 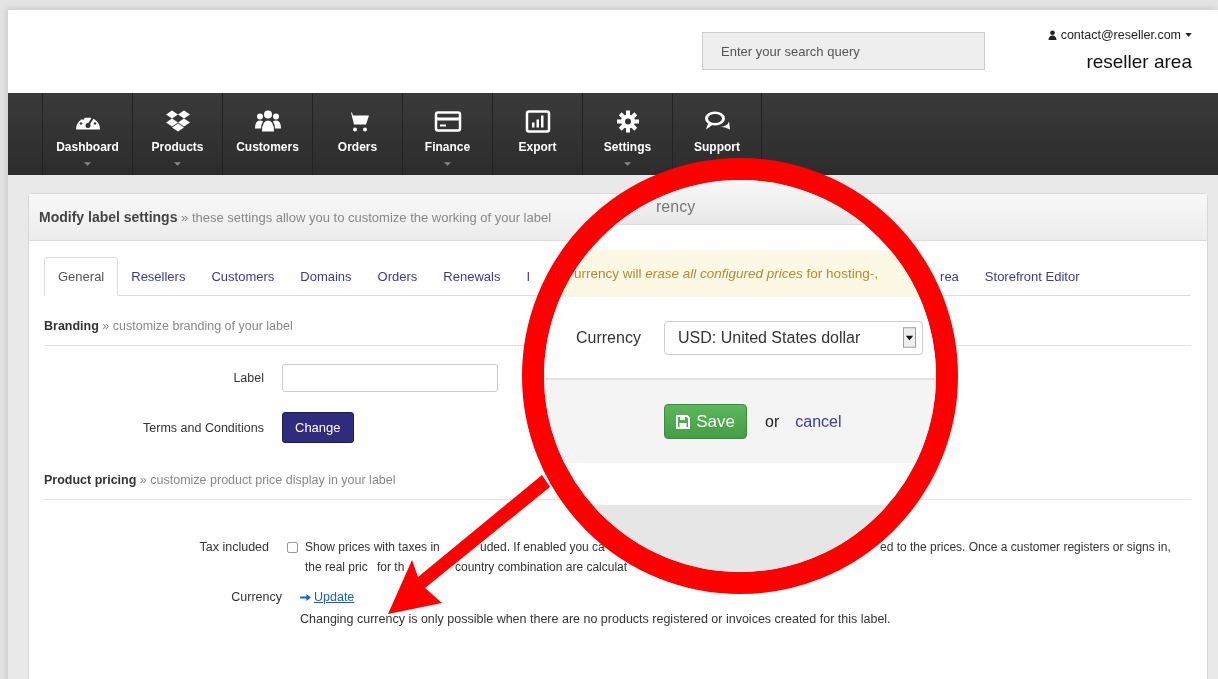 What do you see at coordinates (336, 567) in the screenshot?
I see `description-text: the real pric` at bounding box center [336, 567].